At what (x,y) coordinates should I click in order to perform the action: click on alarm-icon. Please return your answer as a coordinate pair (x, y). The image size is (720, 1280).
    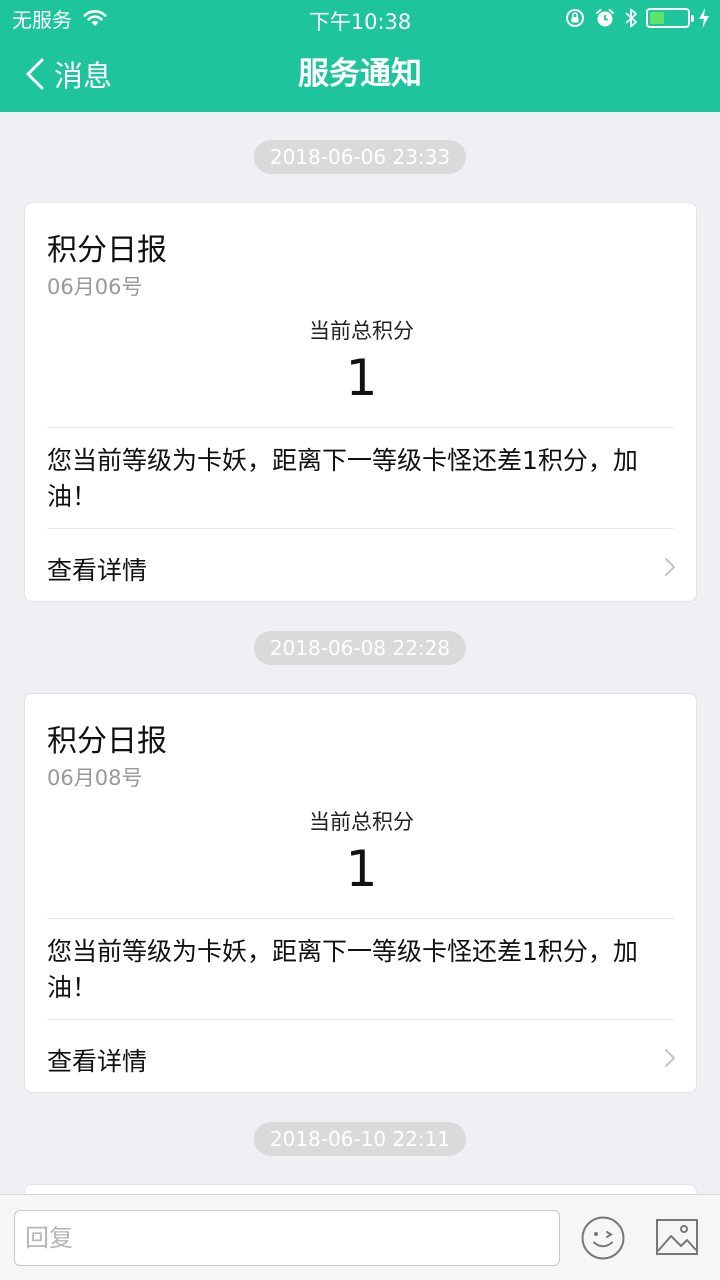
    Looking at the image, I should click on (605, 18).